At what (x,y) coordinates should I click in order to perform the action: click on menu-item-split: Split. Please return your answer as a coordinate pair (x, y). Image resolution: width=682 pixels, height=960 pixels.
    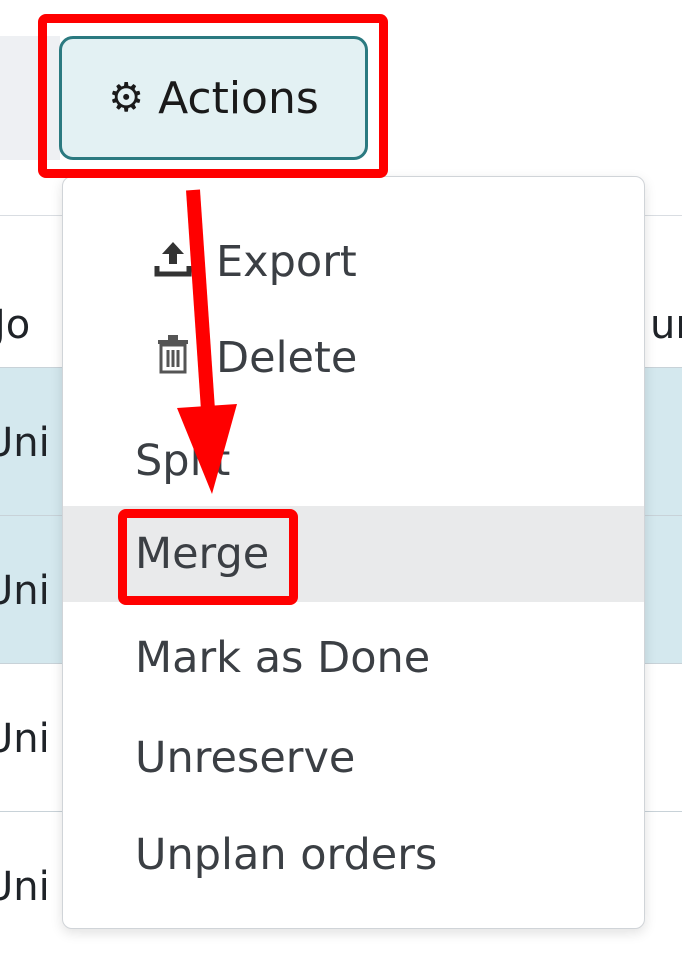
    Looking at the image, I should click on (353, 461).